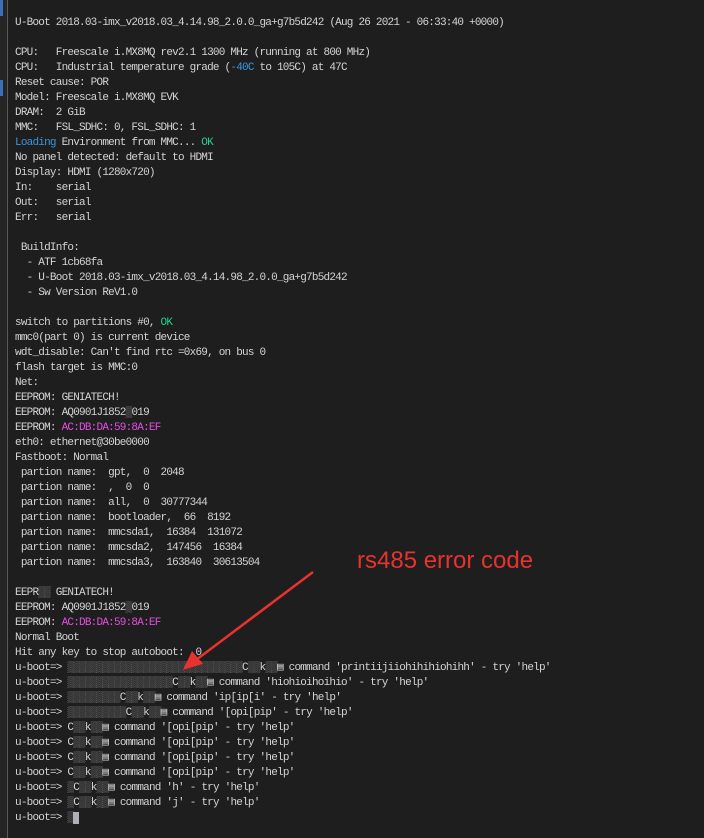  I want to click on terminal-line: EEPR▒▒ GENIATECH!, so click(359, 593).